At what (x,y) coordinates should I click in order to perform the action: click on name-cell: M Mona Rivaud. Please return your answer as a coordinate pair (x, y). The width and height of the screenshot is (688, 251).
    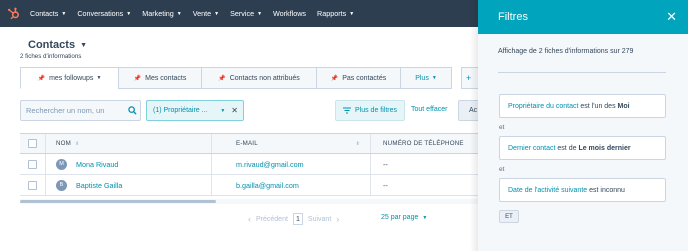
    Looking at the image, I should click on (129, 164).